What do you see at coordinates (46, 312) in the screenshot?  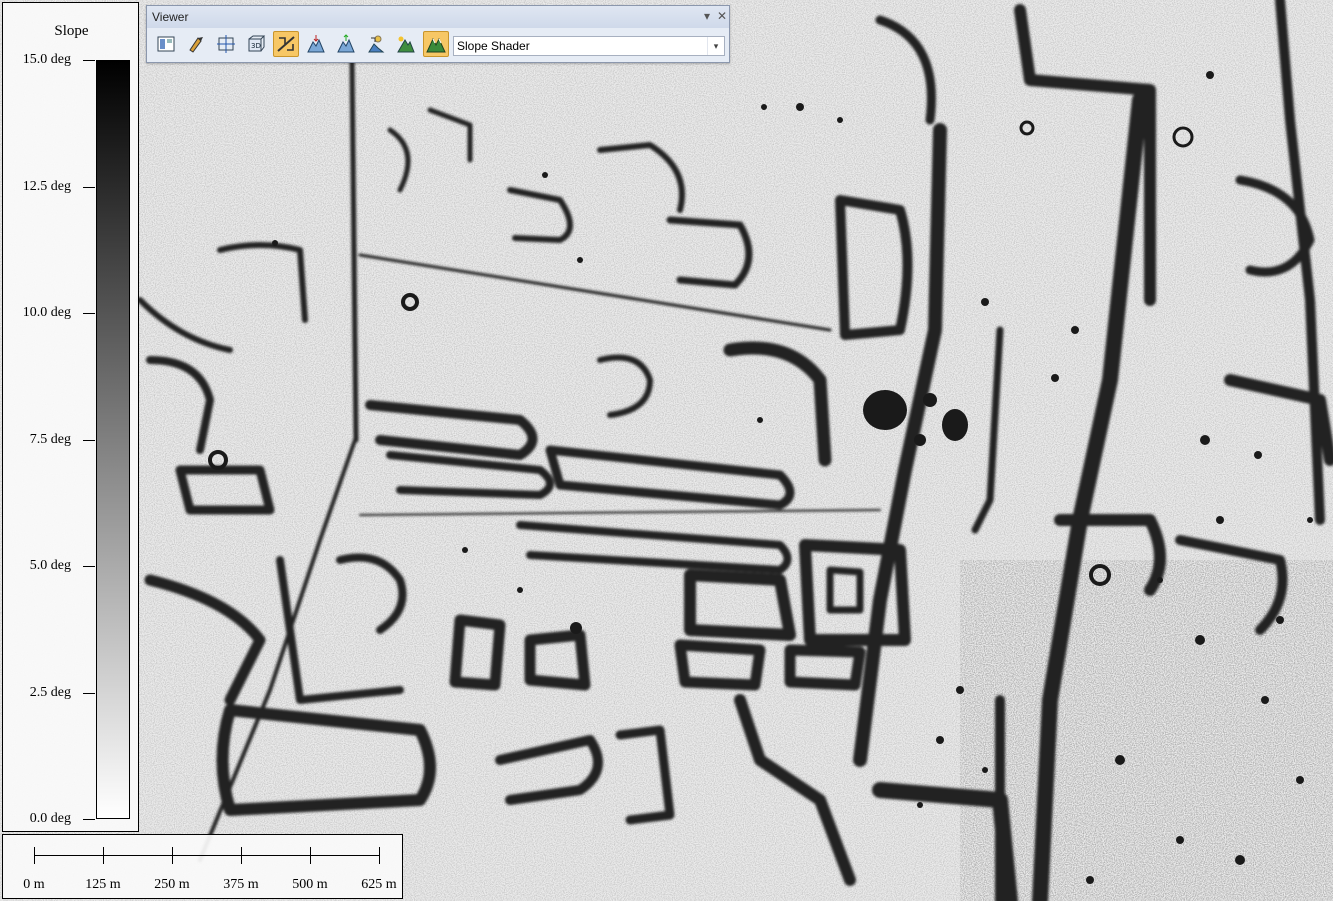 I see `legend-tick-label: 10.0 deg` at bounding box center [46, 312].